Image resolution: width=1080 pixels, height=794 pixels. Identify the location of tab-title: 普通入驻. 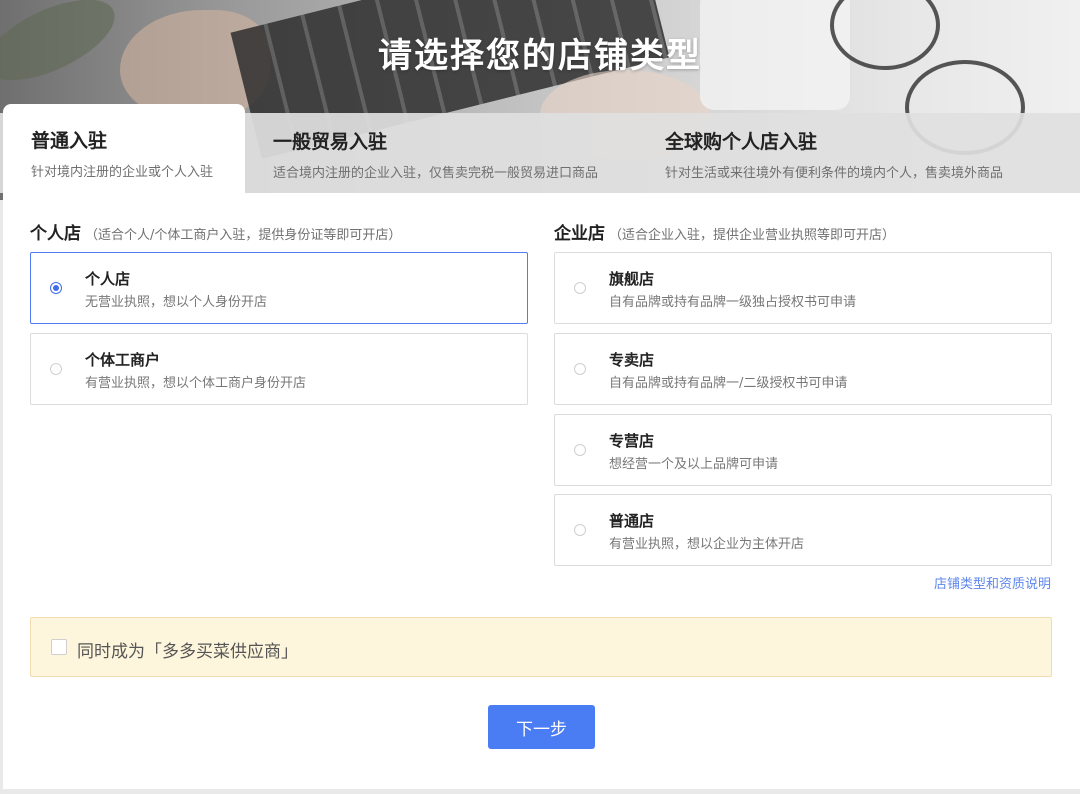
(69, 141).